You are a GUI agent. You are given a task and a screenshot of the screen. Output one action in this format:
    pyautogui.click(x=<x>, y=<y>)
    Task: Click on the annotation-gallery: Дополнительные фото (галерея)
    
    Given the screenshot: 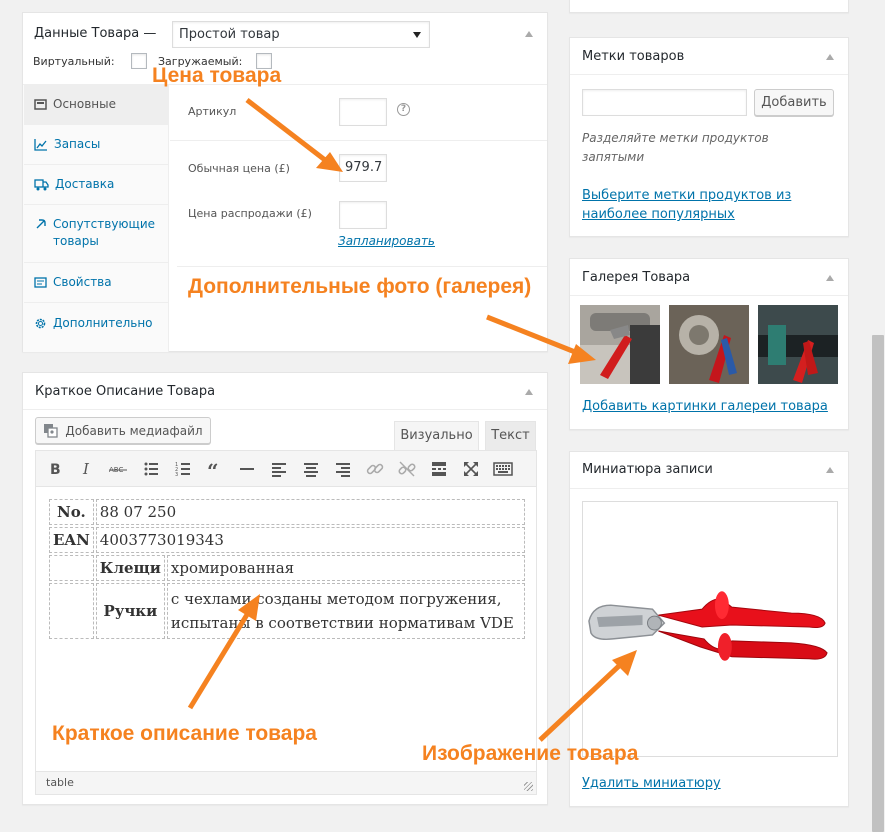 What is the action you would take?
    pyautogui.click(x=360, y=286)
    